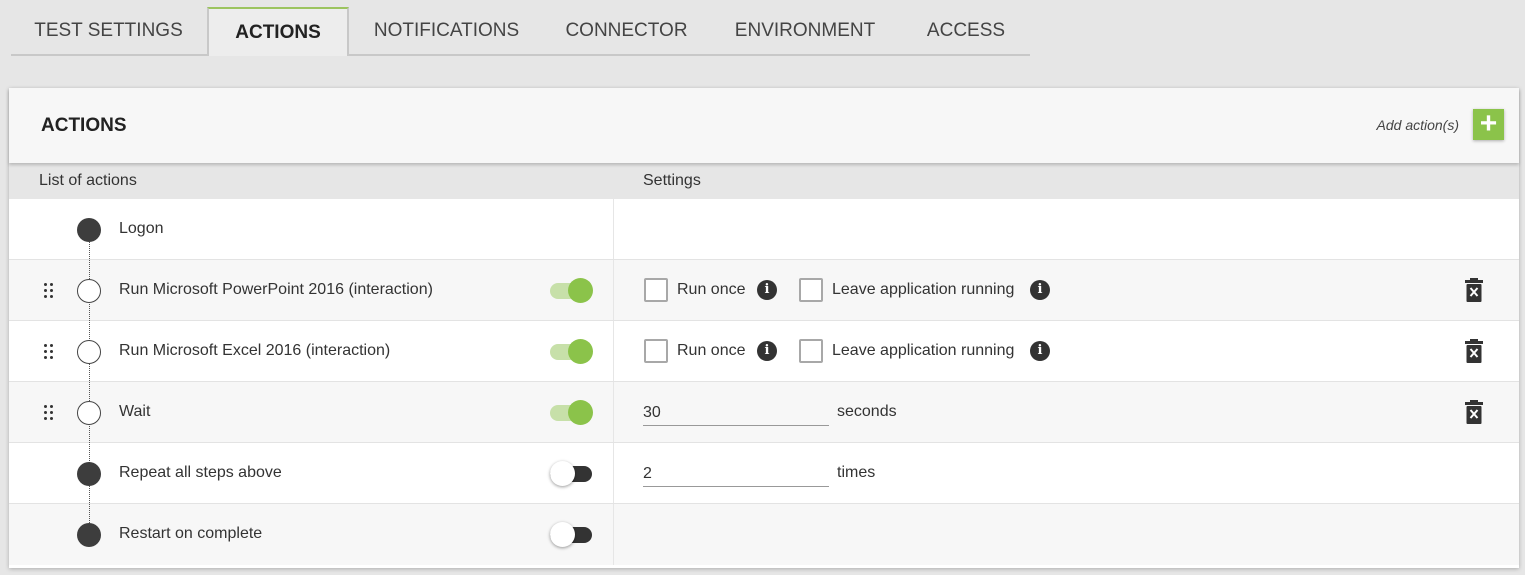 This screenshot has width=1525, height=575. I want to click on action-label: Logon, so click(141, 228).